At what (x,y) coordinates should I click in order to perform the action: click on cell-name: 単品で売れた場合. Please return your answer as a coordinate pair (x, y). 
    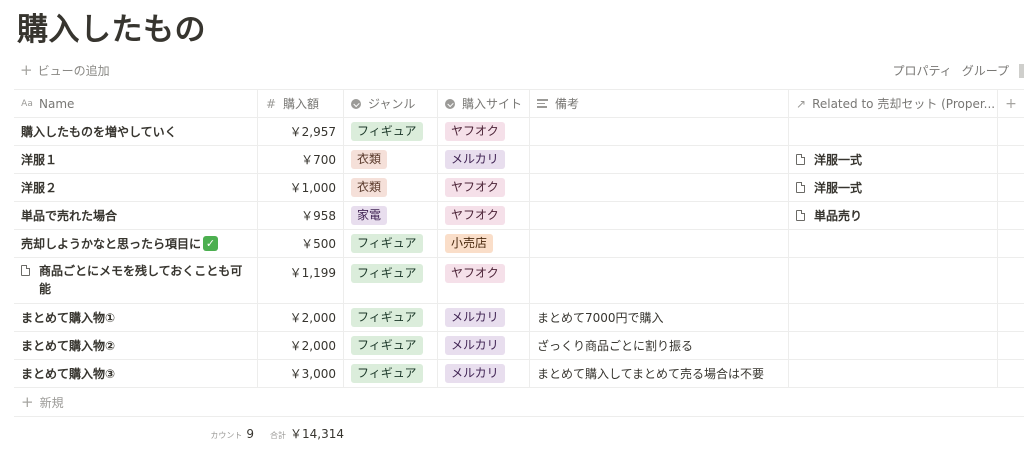
    Looking at the image, I should click on (136, 215).